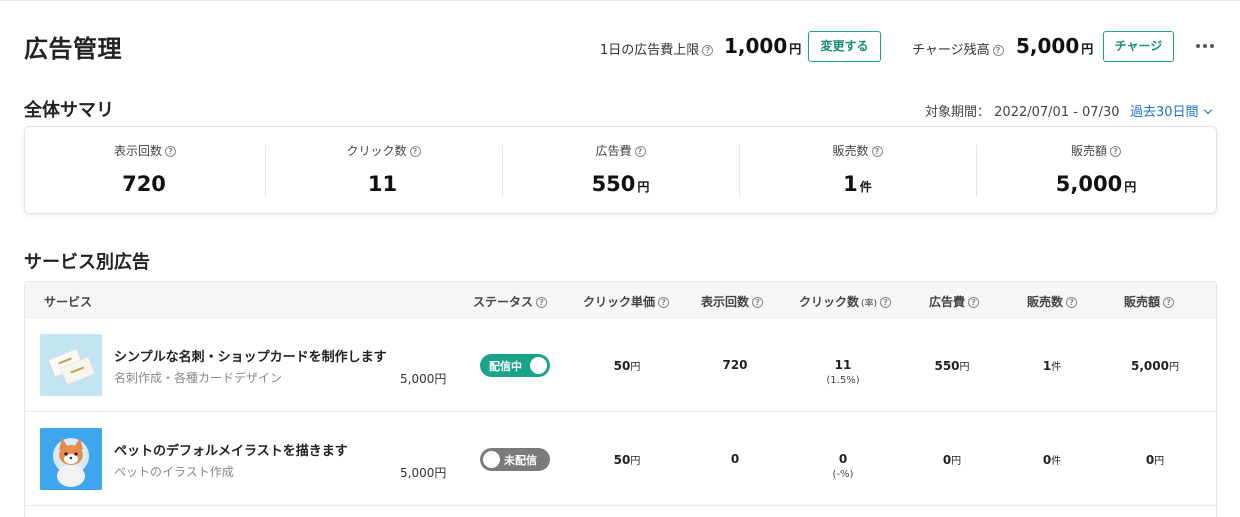 This screenshot has width=1240, height=517. What do you see at coordinates (73, 49) in the screenshot?
I see `page-title: 広告管理` at bounding box center [73, 49].